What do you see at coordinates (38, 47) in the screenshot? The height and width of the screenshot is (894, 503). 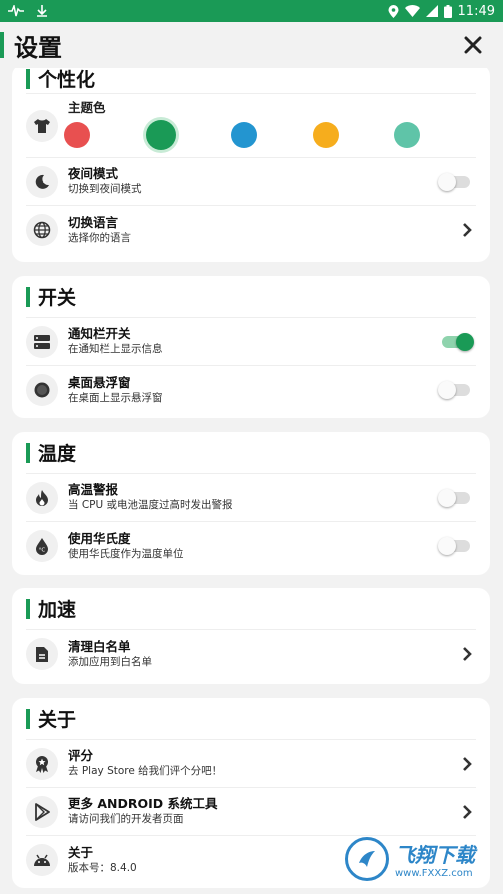 I see `page-title: 设置` at bounding box center [38, 47].